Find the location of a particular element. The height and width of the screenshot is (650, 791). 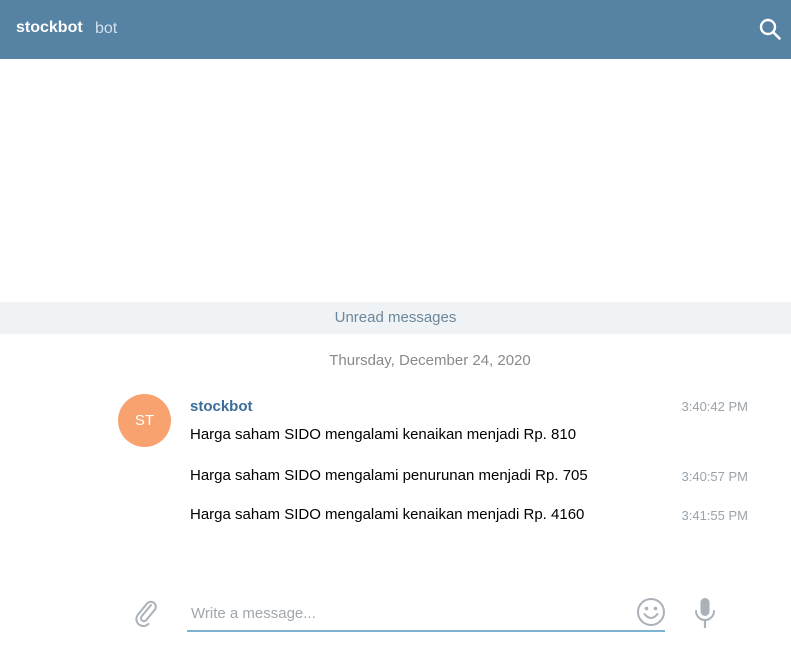

date-separator: Thursday, December 24, 2020 is located at coordinates (430, 360).